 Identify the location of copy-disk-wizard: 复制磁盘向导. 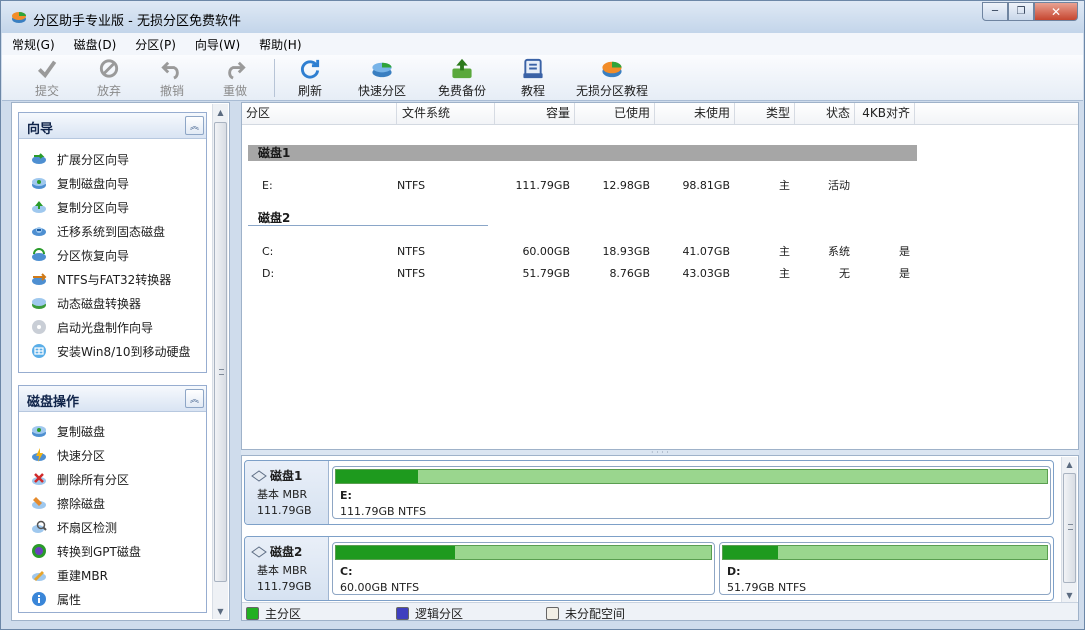
(112, 183).